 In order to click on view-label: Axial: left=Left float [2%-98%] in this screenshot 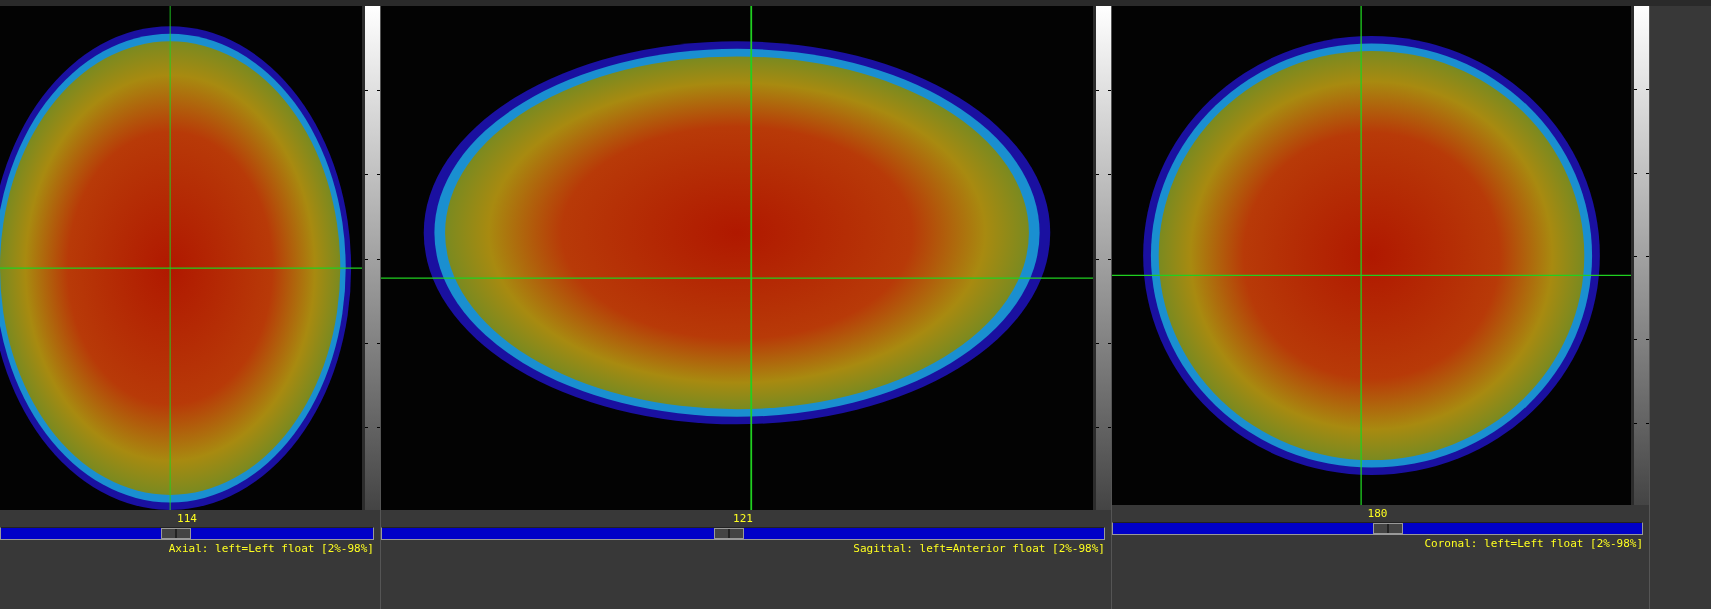, I will do `click(271, 548)`.